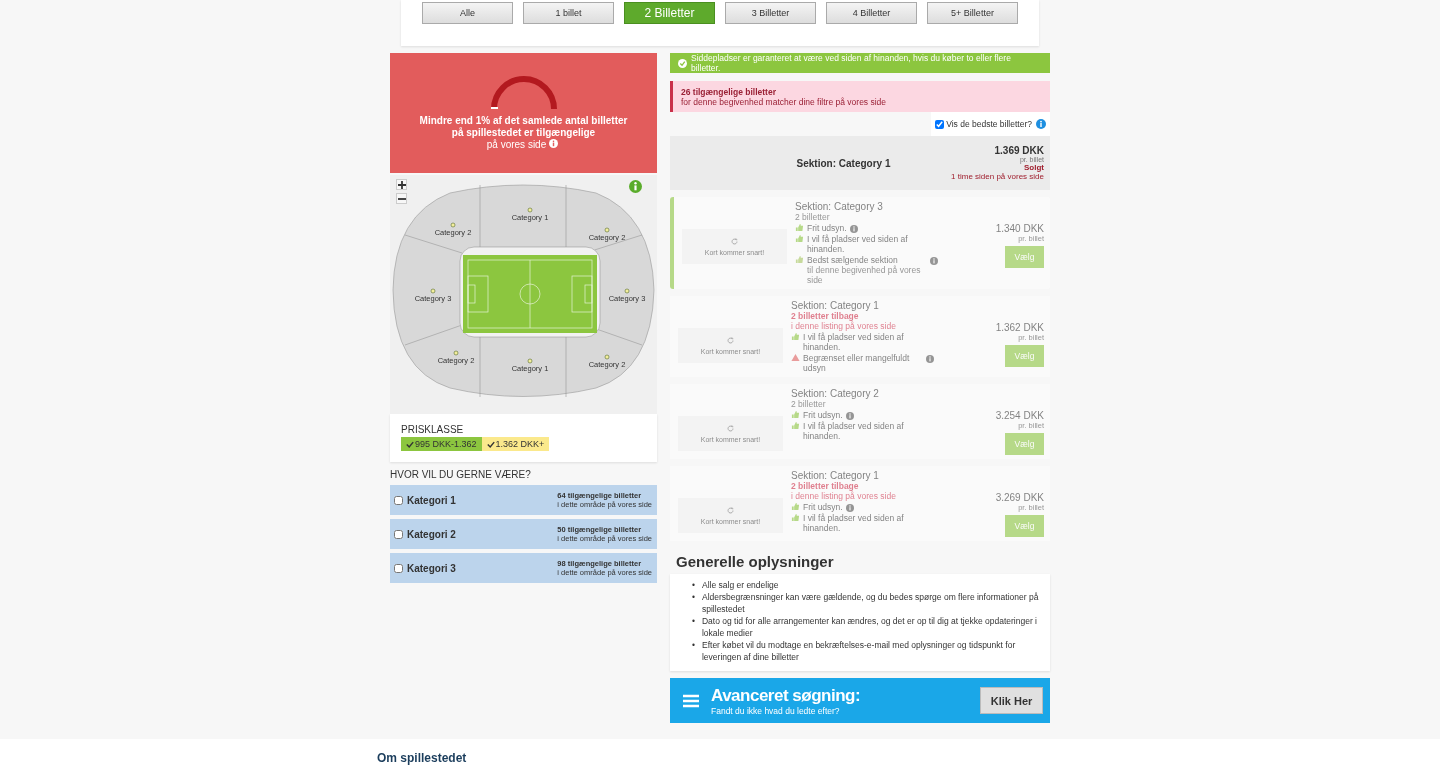  I want to click on sold-status: Solgt, so click(1034, 167).